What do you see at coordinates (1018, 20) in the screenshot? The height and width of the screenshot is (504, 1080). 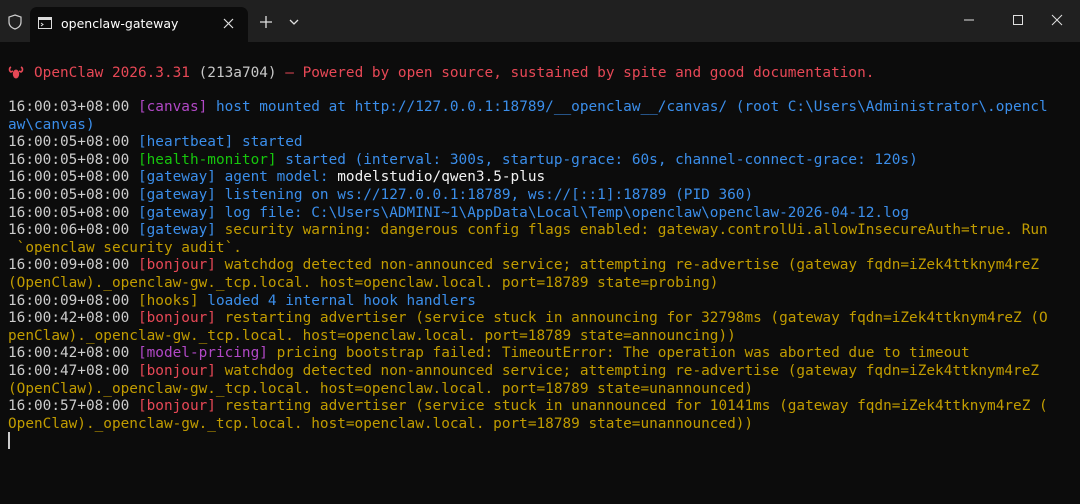 I see `maximize-icon` at bounding box center [1018, 20].